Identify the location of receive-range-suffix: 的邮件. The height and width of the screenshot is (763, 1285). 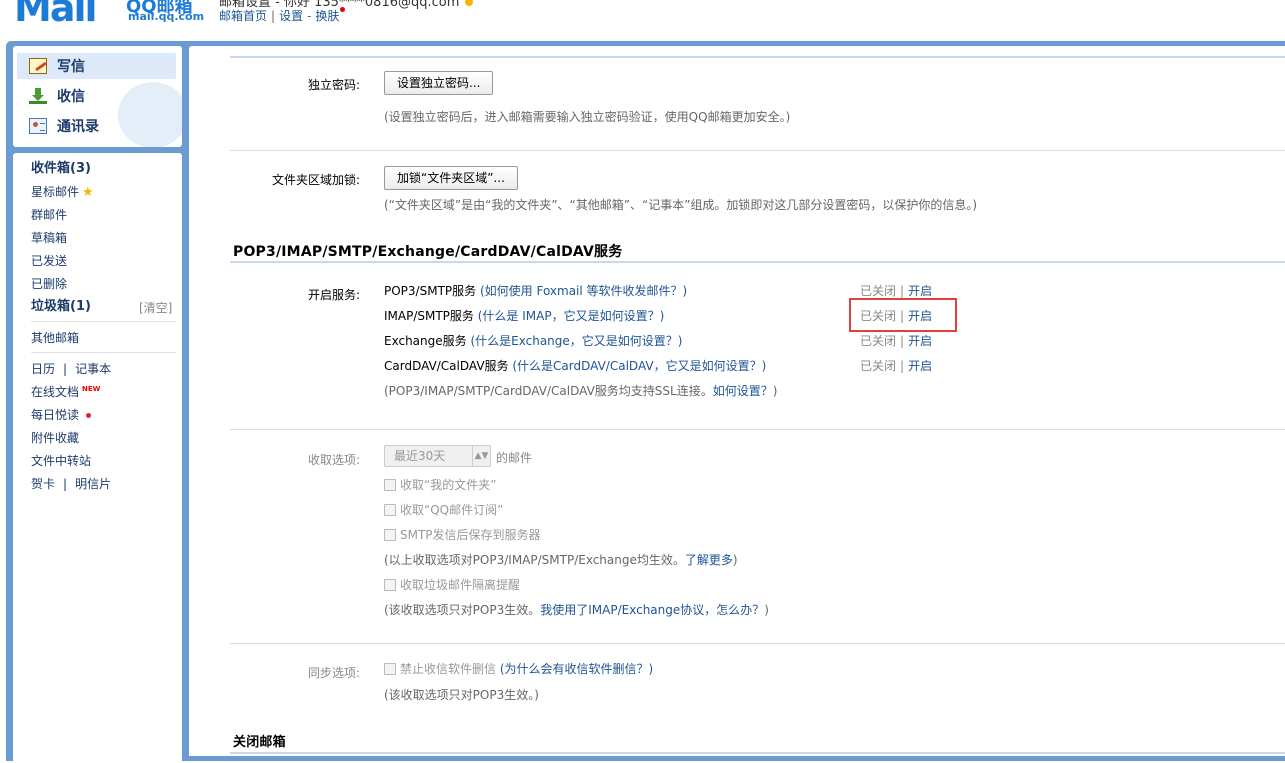
(514, 458).